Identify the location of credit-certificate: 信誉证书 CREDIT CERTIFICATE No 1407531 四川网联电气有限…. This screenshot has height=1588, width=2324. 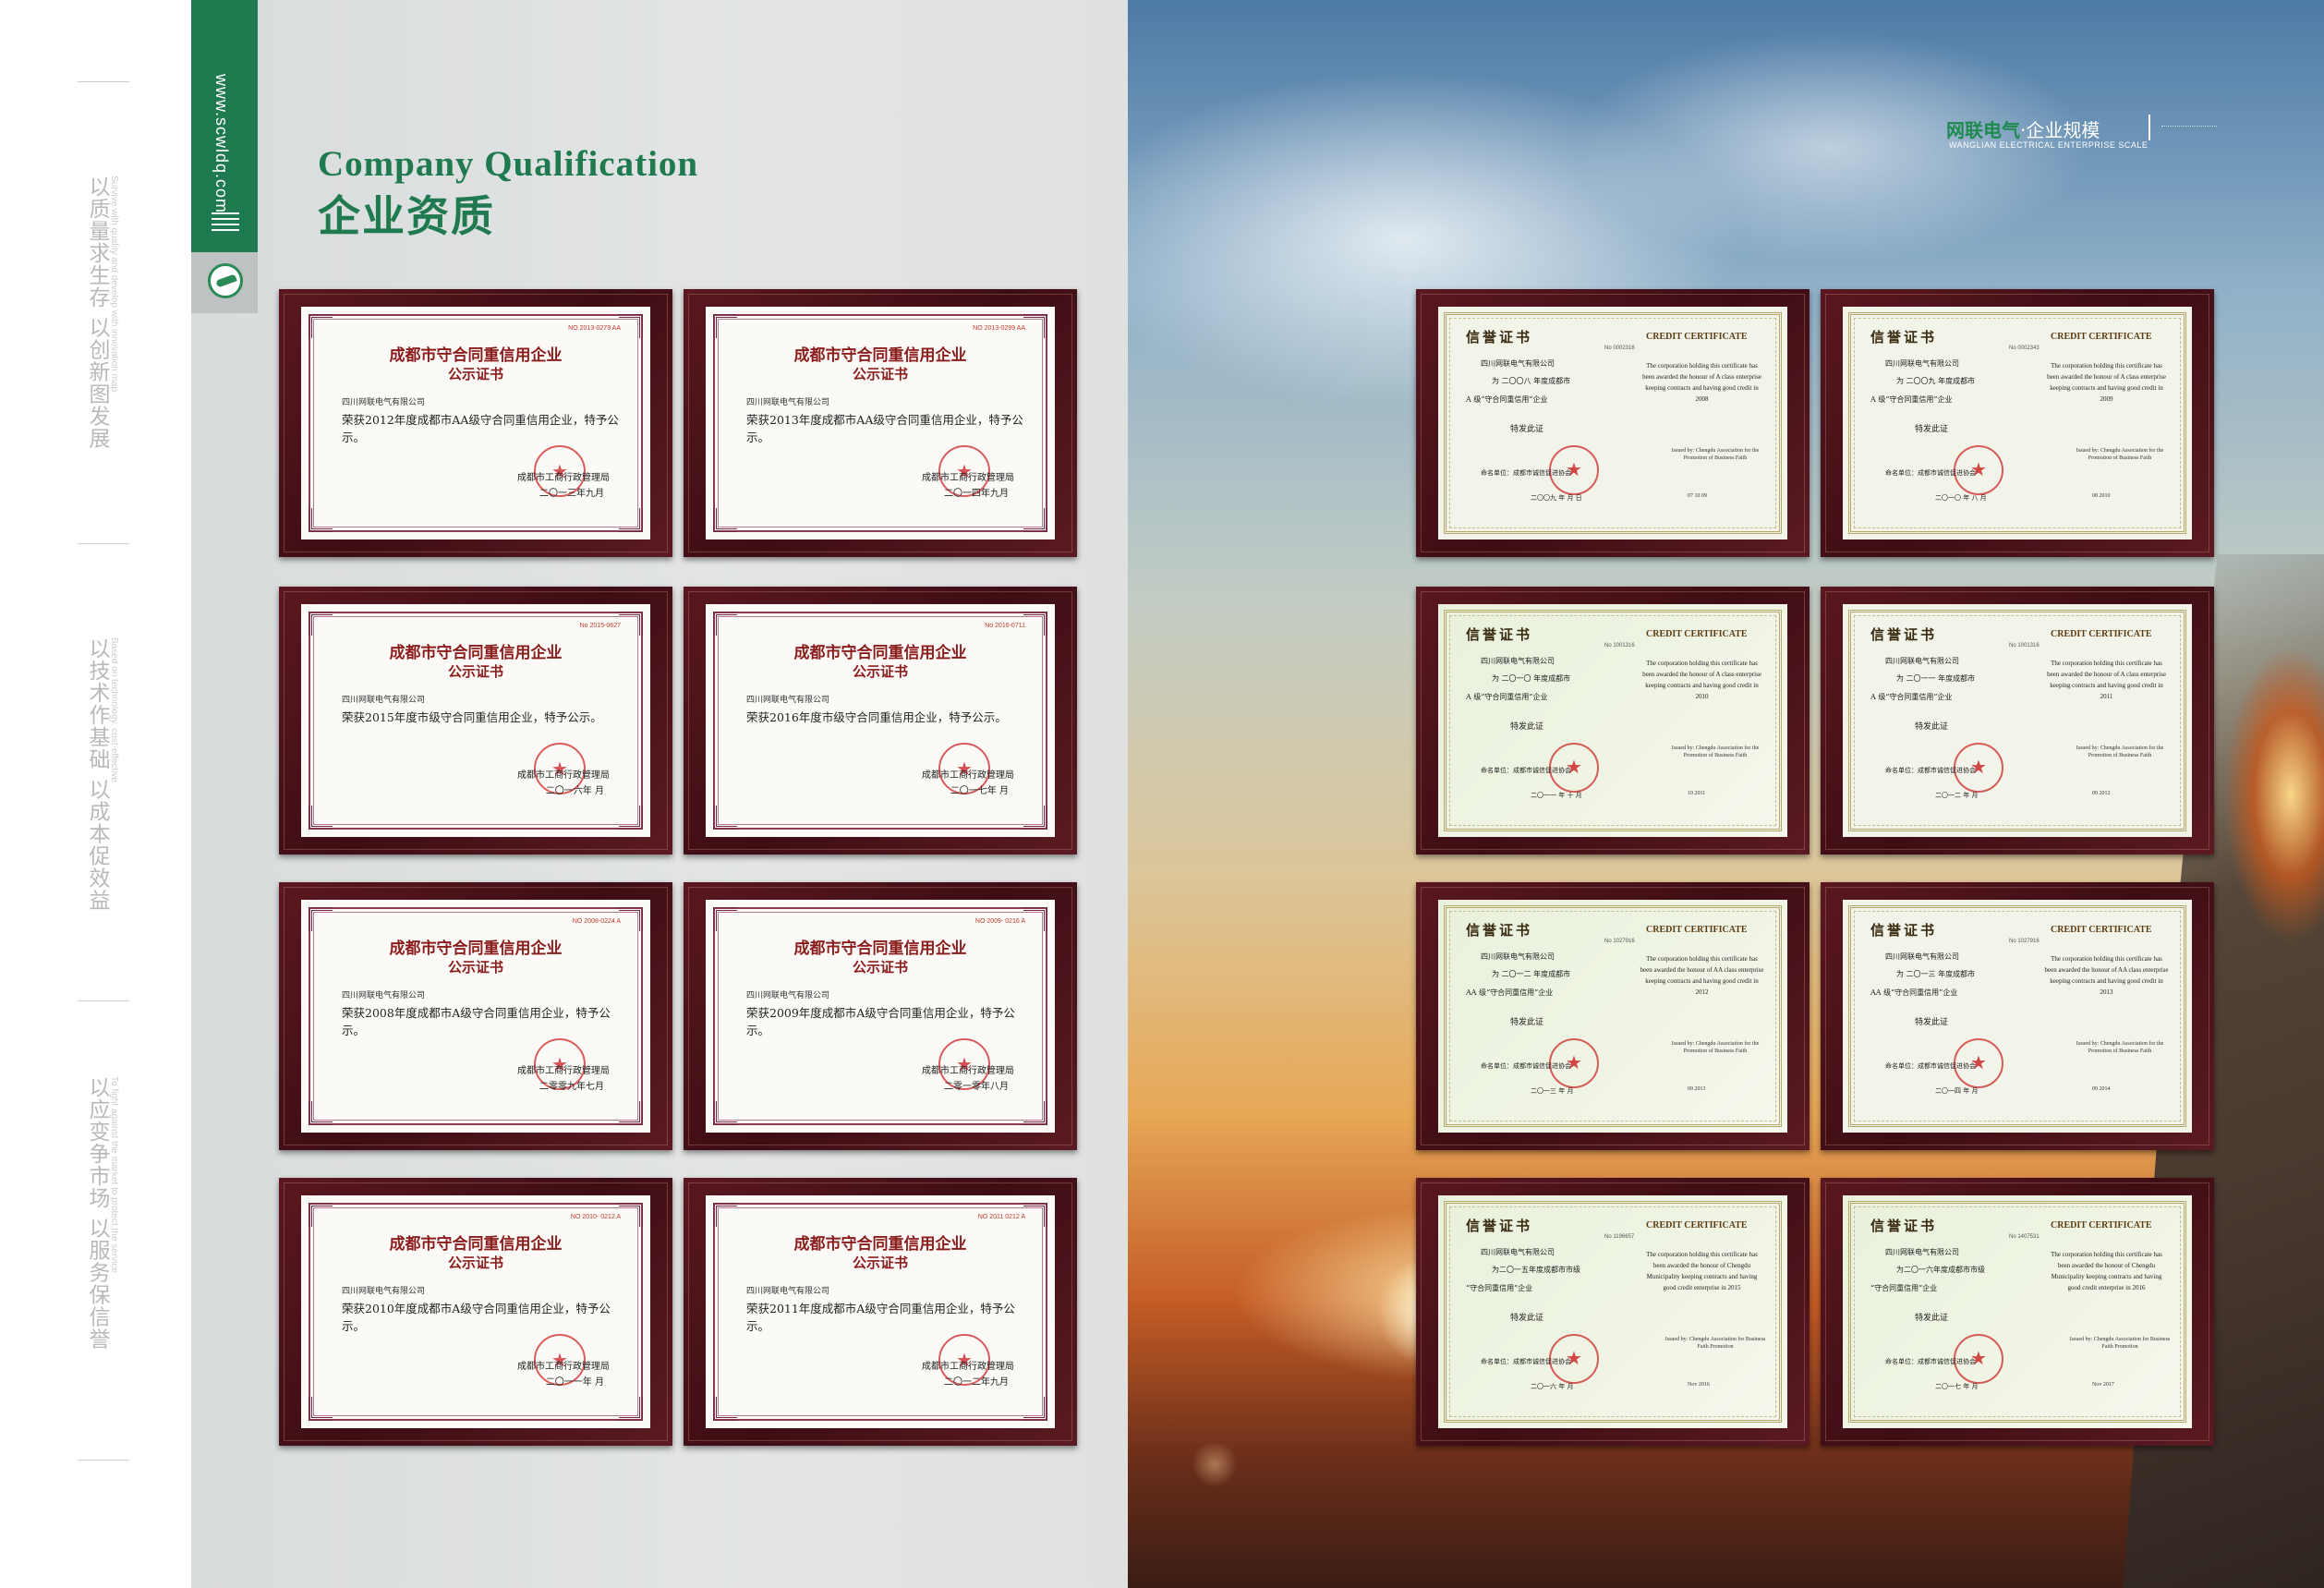
(2017, 1311).